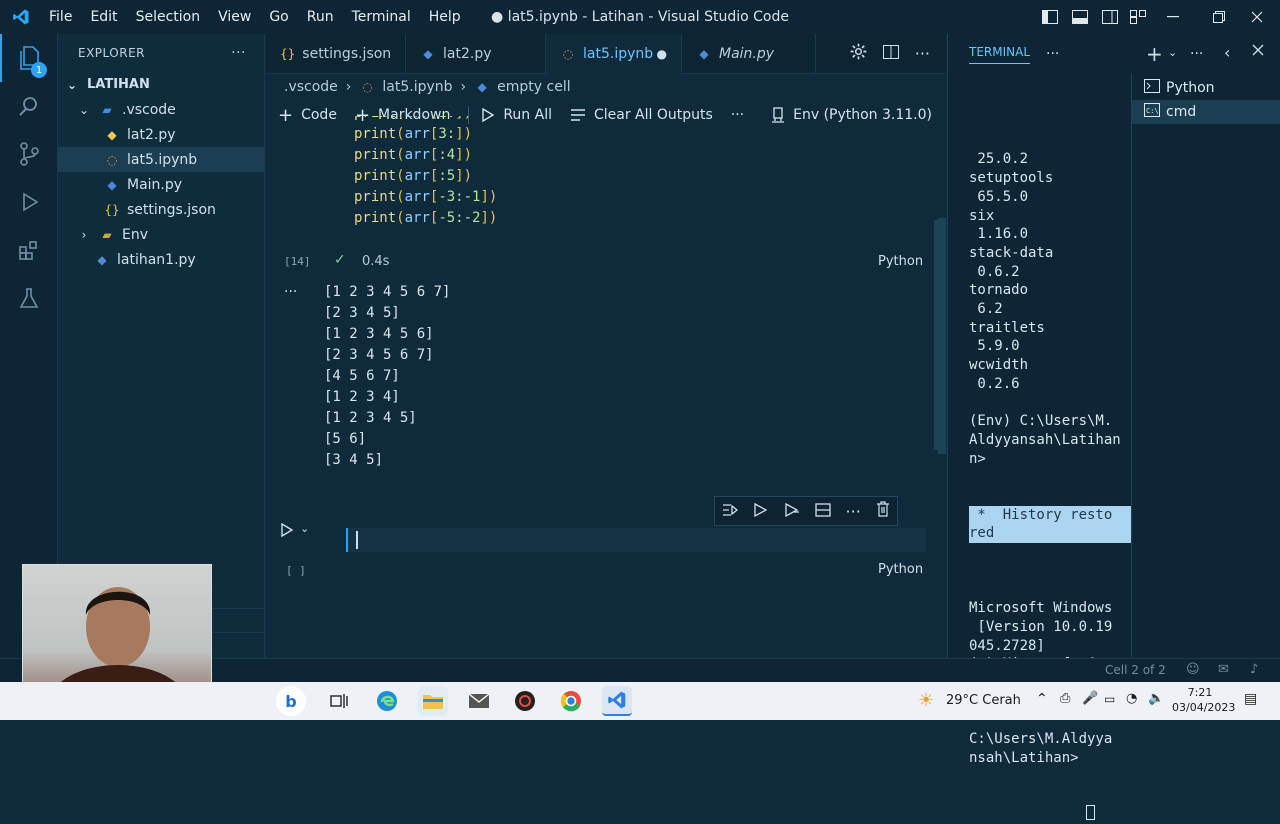  What do you see at coordinates (883, 511) in the screenshot?
I see `delete-cell-icon` at bounding box center [883, 511].